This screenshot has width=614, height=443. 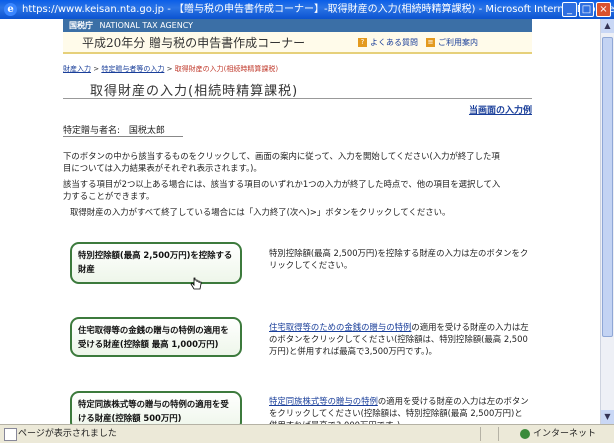 What do you see at coordinates (146, 25) in the screenshot?
I see `agency-name-en: NATIONAL TAX AGENCY` at bounding box center [146, 25].